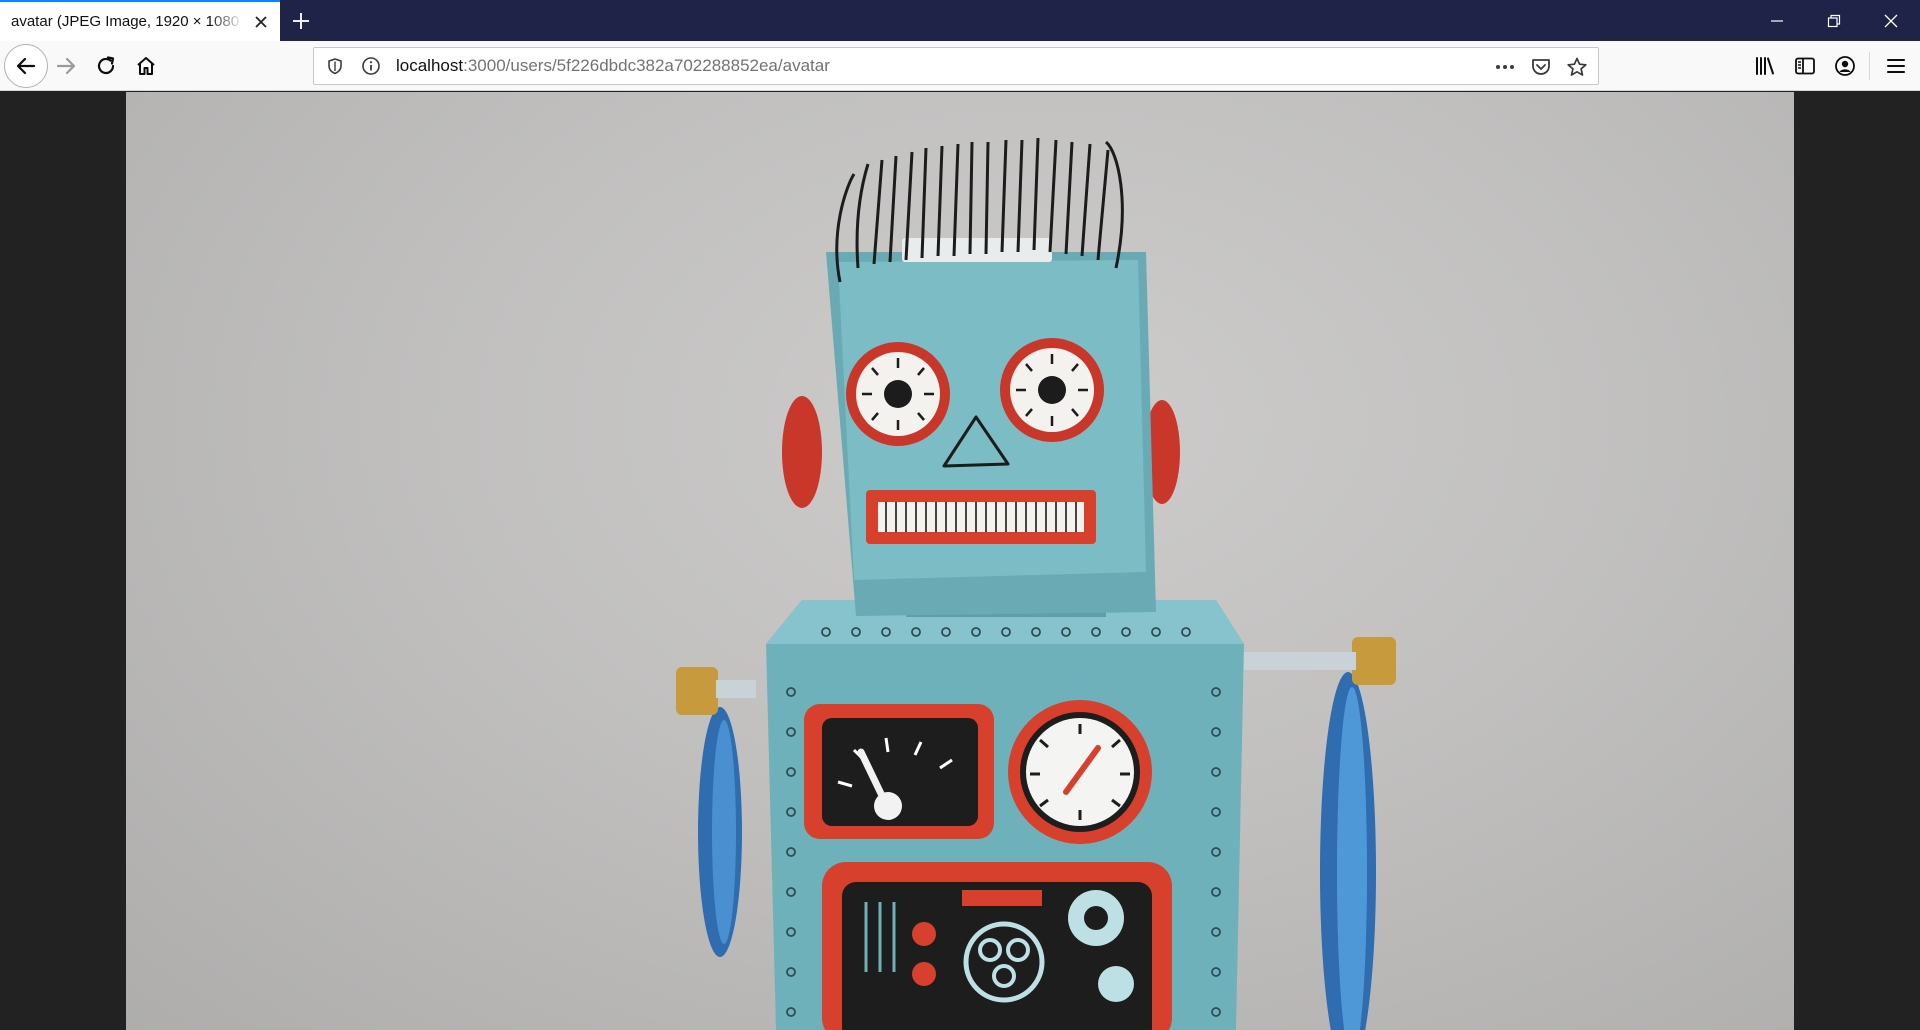 The height and width of the screenshot is (1030, 1920). I want to click on sidebar-button, so click(1805, 66).